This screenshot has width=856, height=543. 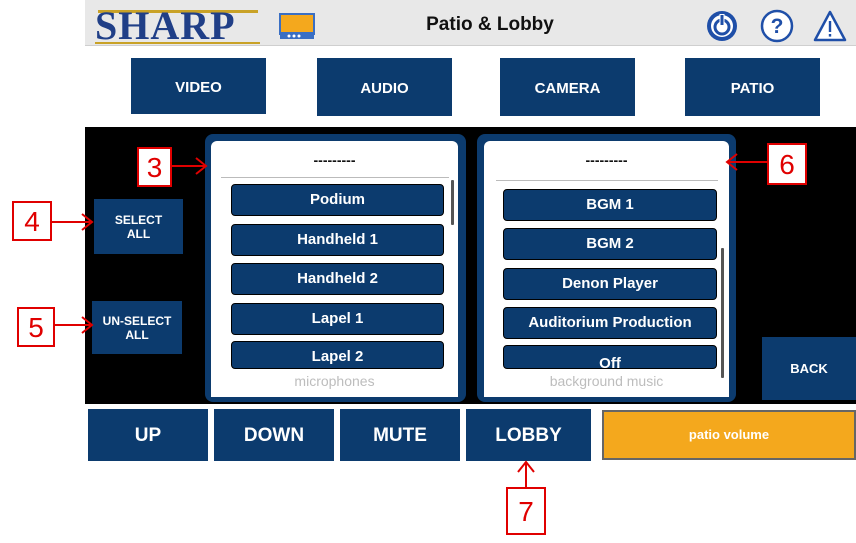 What do you see at coordinates (752, 87) in the screenshot?
I see `tab-patio: PATIO` at bounding box center [752, 87].